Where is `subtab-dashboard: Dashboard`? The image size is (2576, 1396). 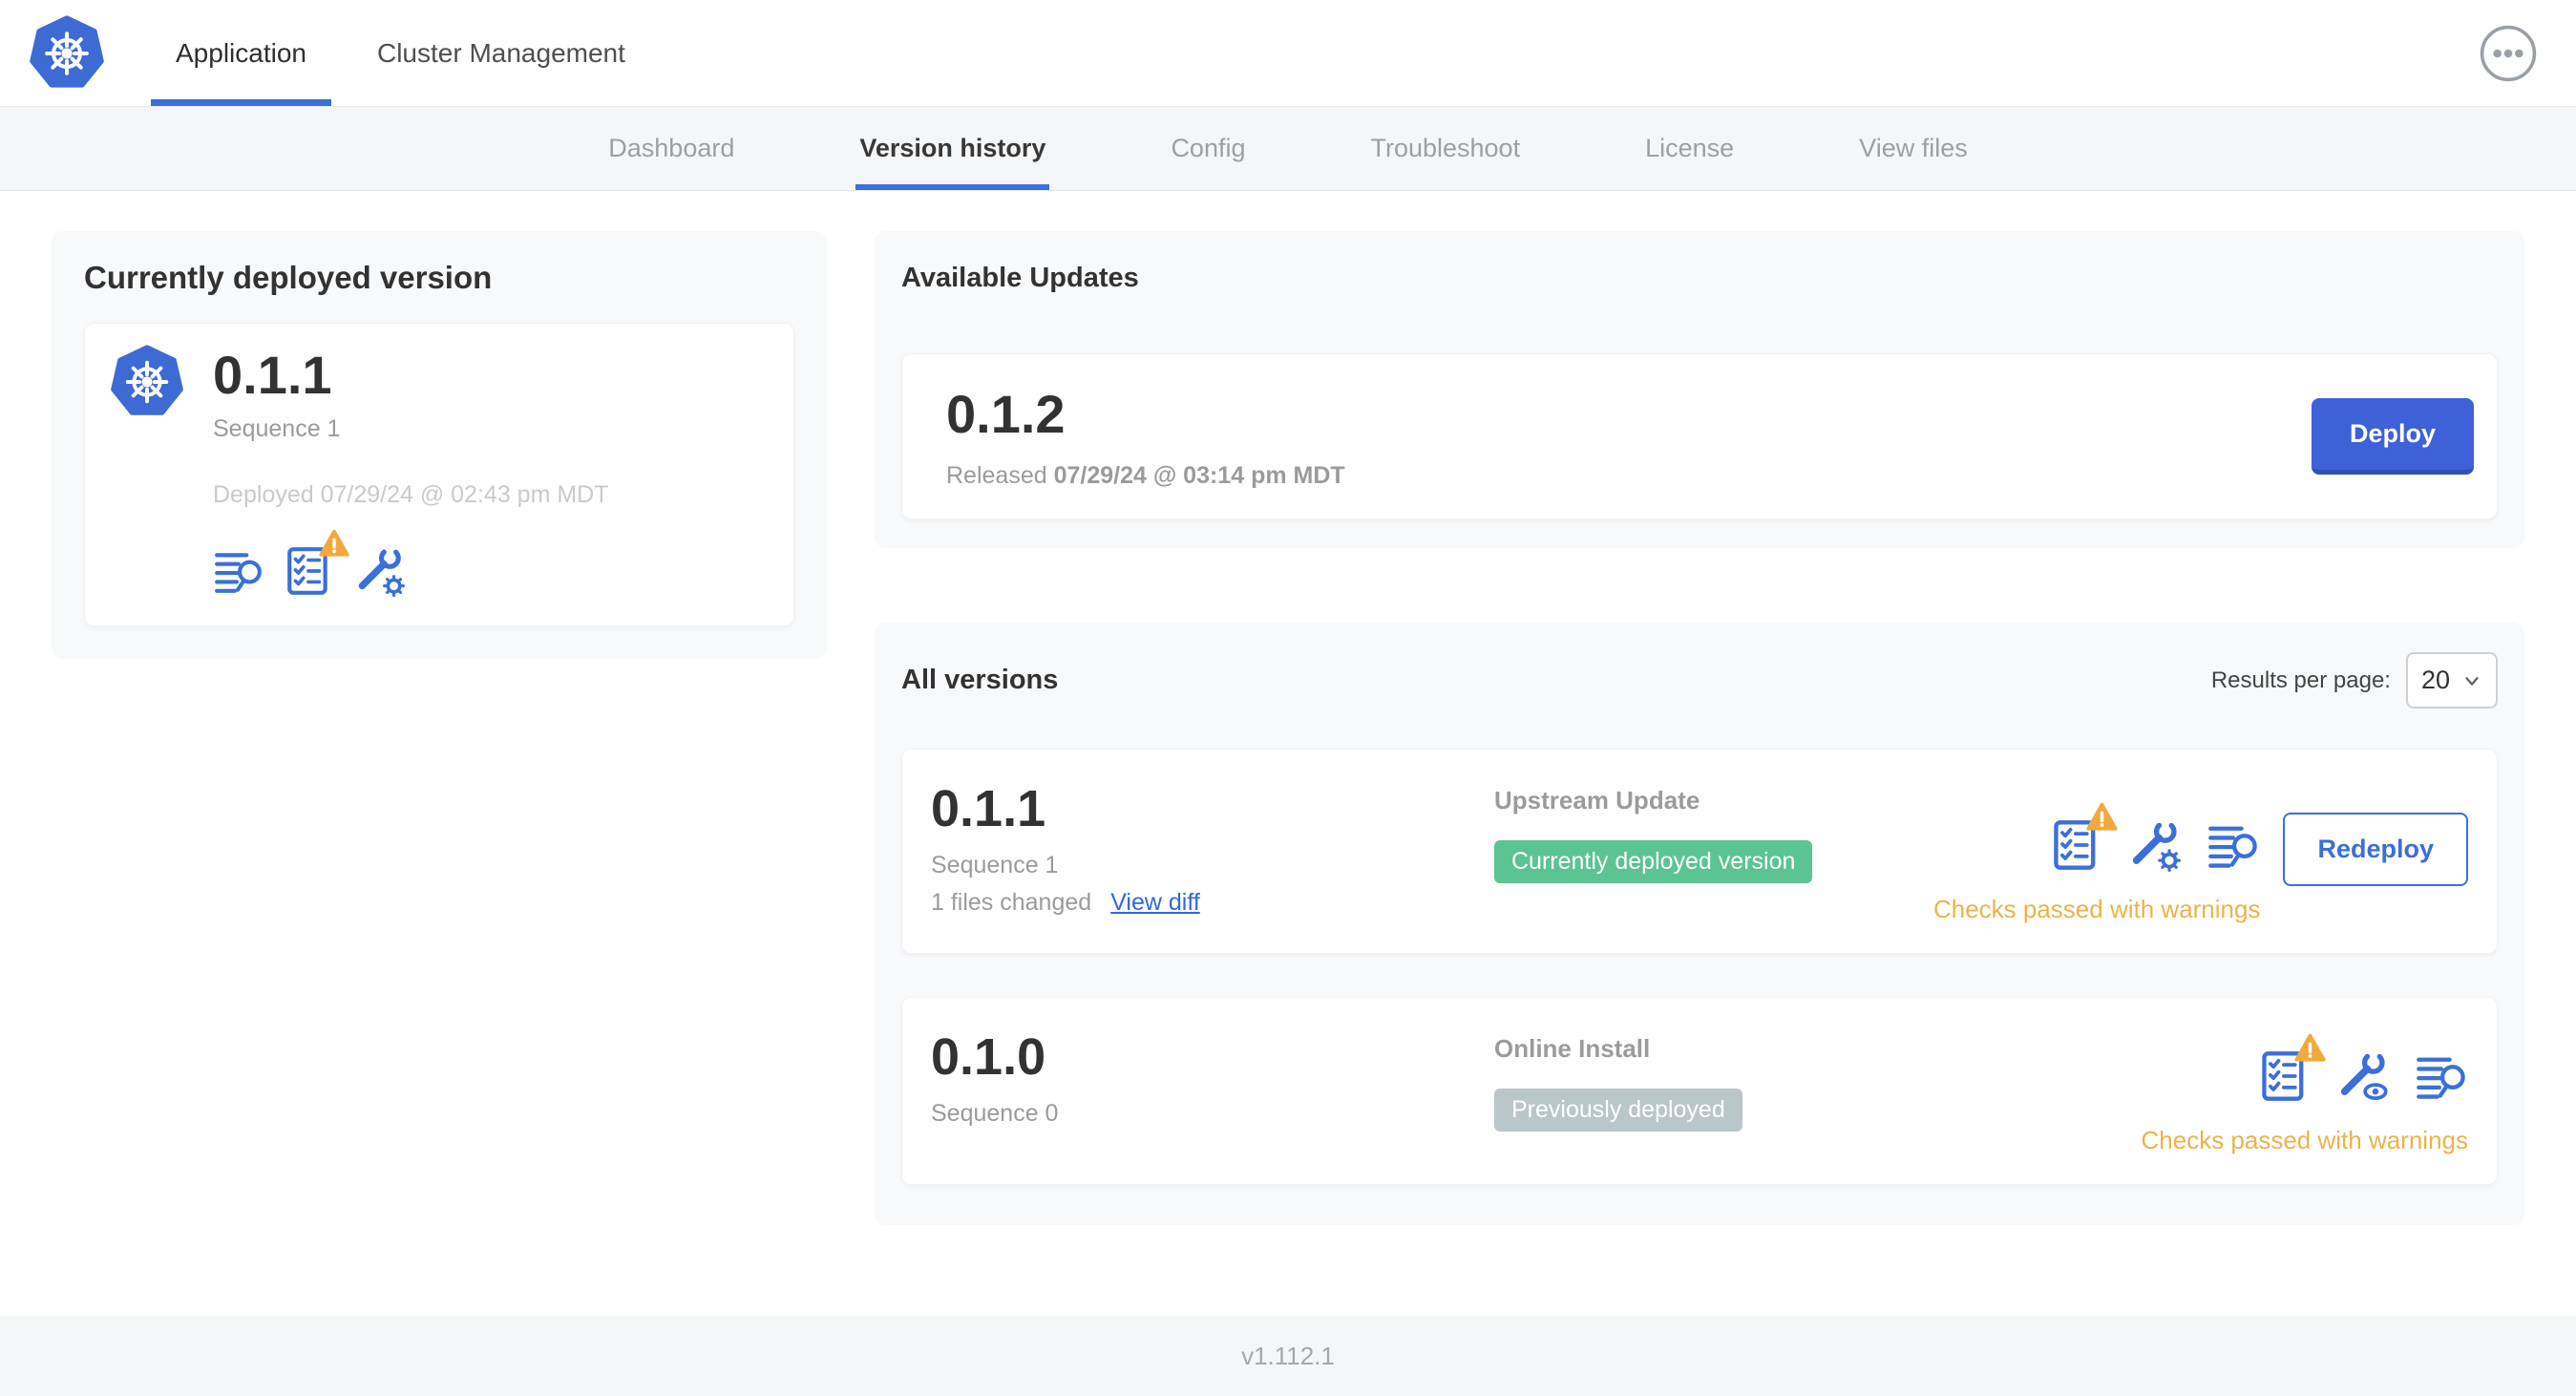 subtab-dashboard: Dashboard is located at coordinates (671, 148).